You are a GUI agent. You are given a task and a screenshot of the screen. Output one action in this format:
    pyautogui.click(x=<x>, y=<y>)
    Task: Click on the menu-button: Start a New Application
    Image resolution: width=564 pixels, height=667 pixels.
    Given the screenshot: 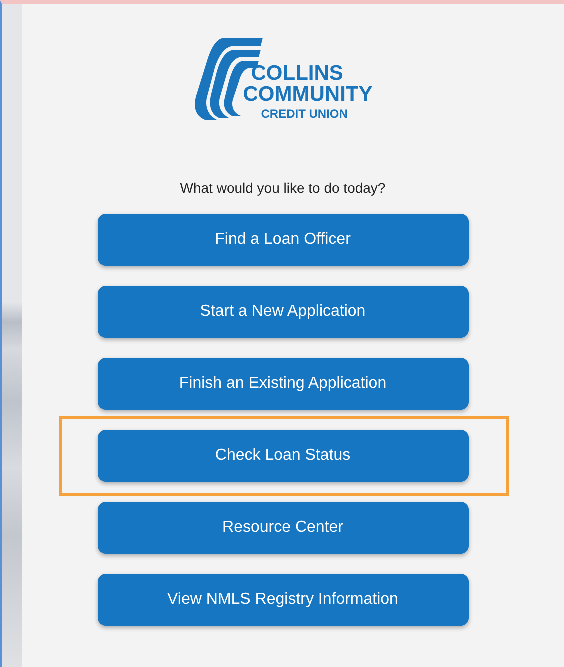 What is the action you would take?
    pyautogui.click(x=283, y=312)
    